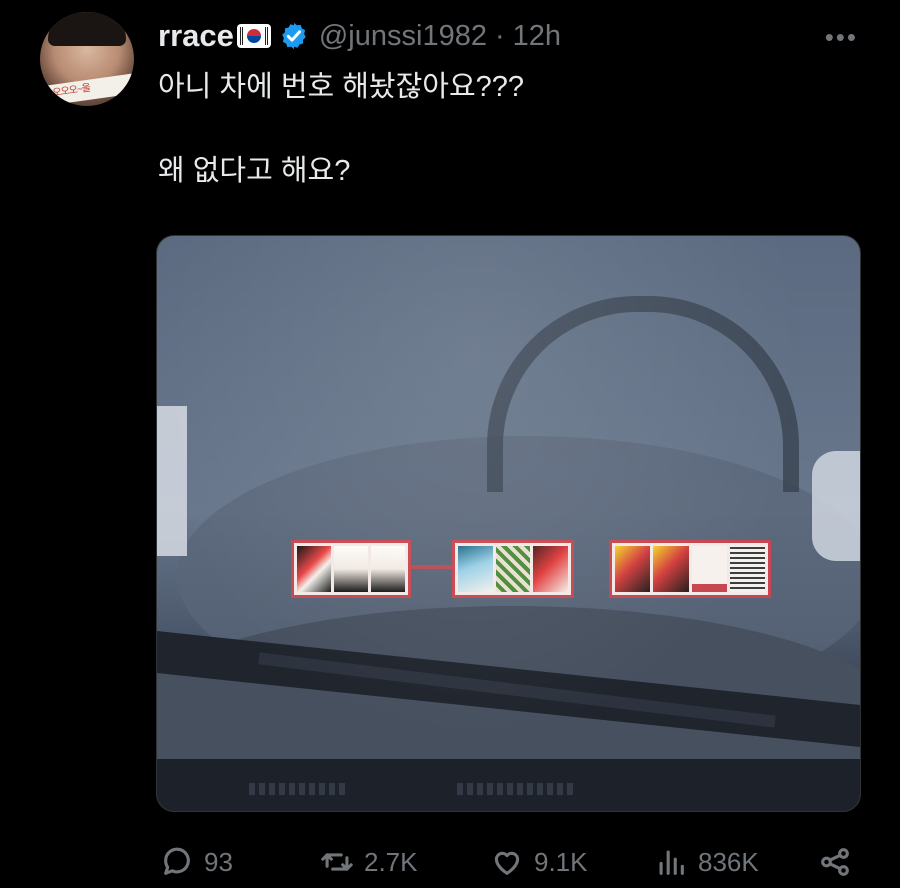 The image size is (900, 888). What do you see at coordinates (403, 36) in the screenshot?
I see `user-handle: @junssi1982` at bounding box center [403, 36].